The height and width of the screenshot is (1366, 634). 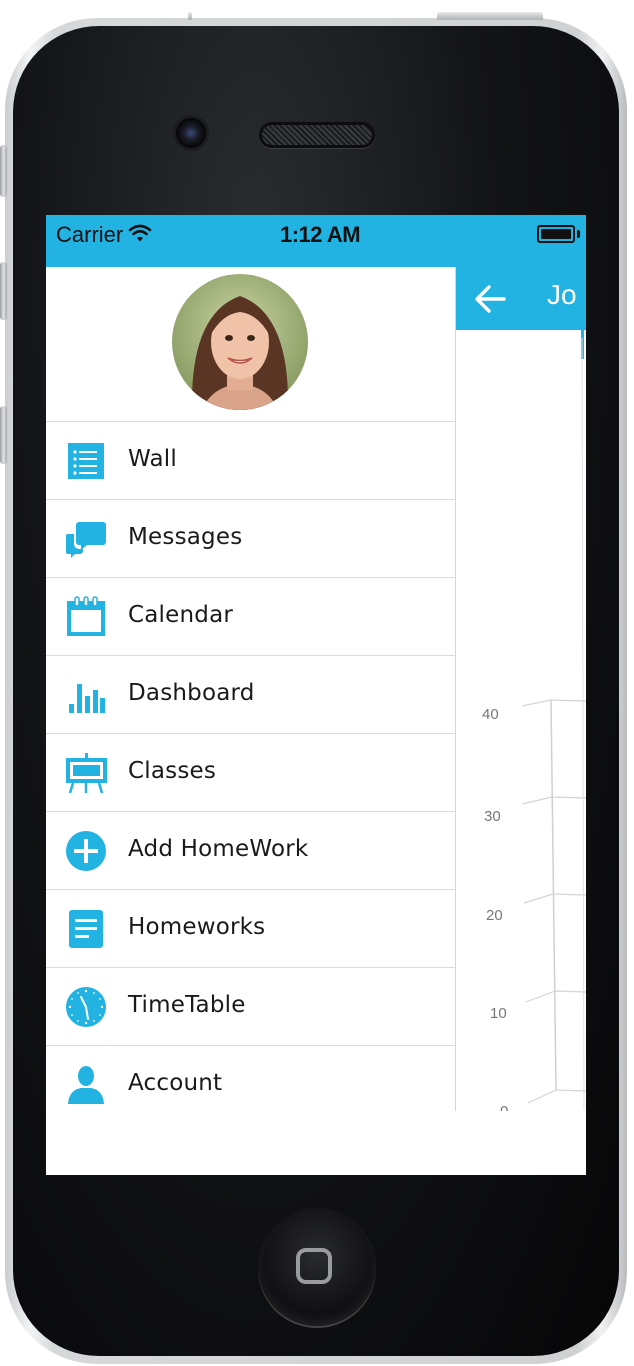 I want to click on battery-tip, so click(x=578, y=234).